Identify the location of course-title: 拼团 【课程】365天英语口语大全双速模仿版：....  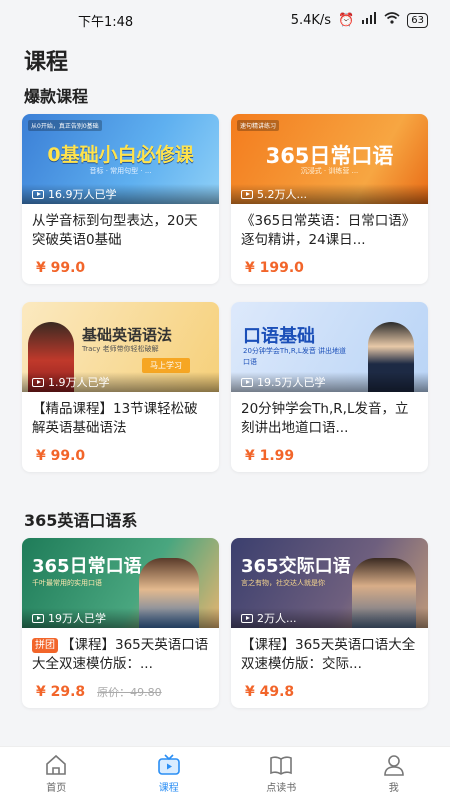
(120, 653).